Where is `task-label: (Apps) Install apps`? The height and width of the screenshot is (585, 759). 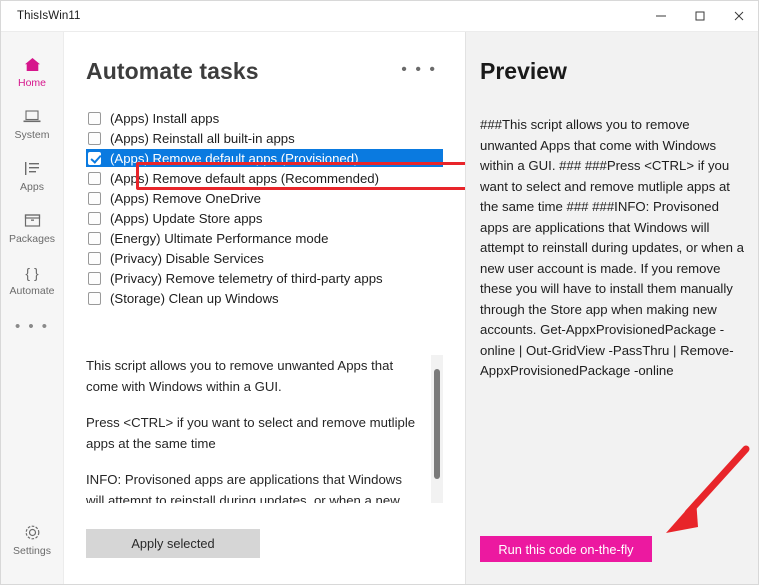
task-label: (Apps) Install apps is located at coordinates (165, 118).